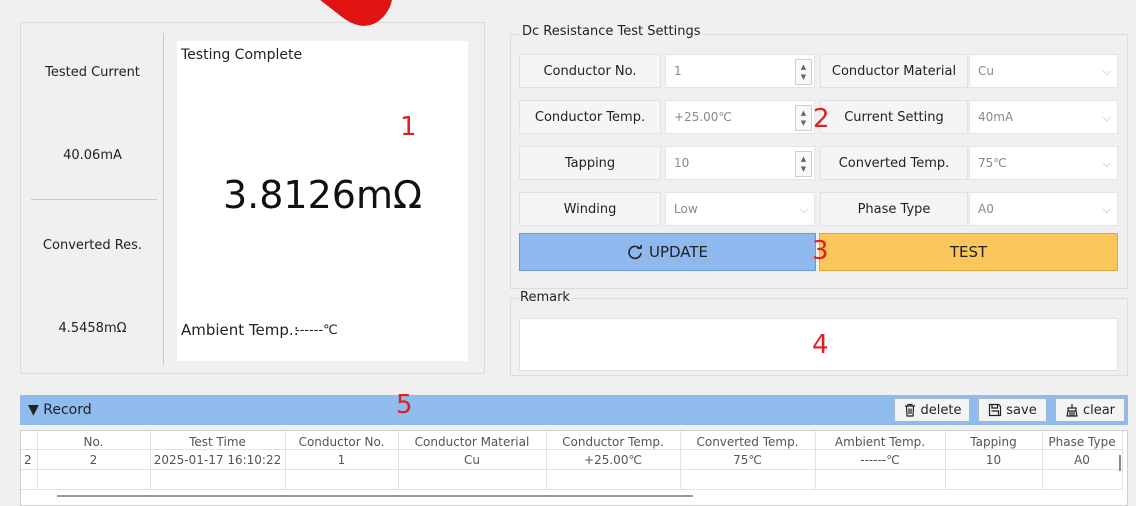 The image size is (1136, 506). What do you see at coordinates (322, 195) in the screenshot?
I see `resistance-value: 3.8126mΩ` at bounding box center [322, 195].